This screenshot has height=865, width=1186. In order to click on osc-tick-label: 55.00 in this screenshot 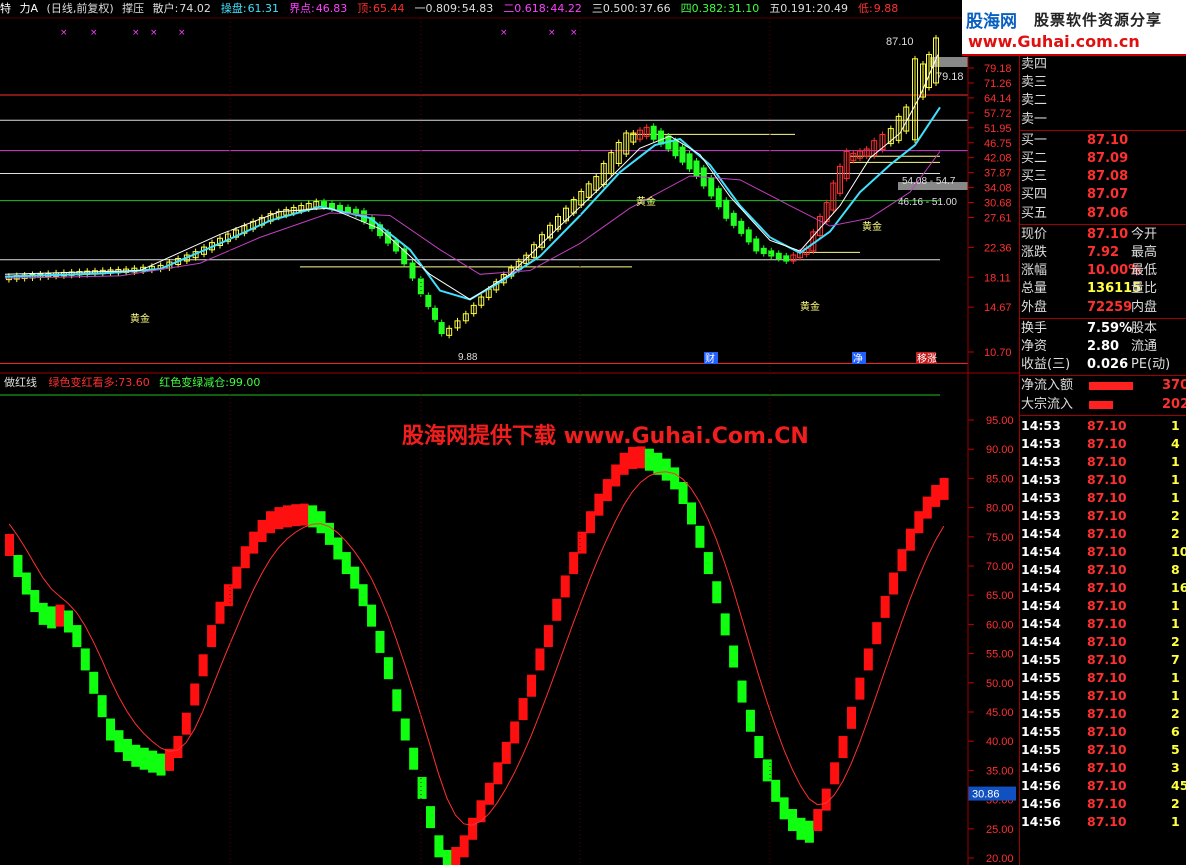, I will do `click(1000, 655)`.